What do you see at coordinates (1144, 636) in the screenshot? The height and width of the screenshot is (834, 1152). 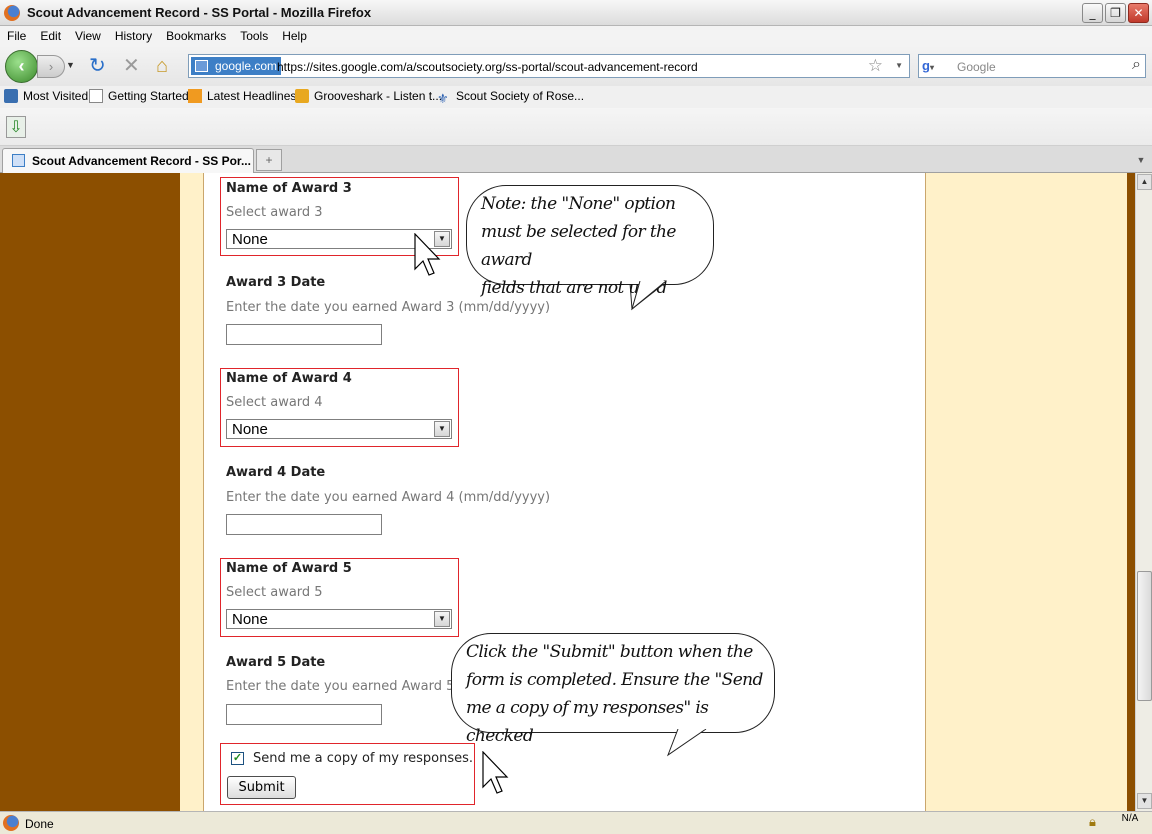 I see `scrollbar-thumb` at bounding box center [1144, 636].